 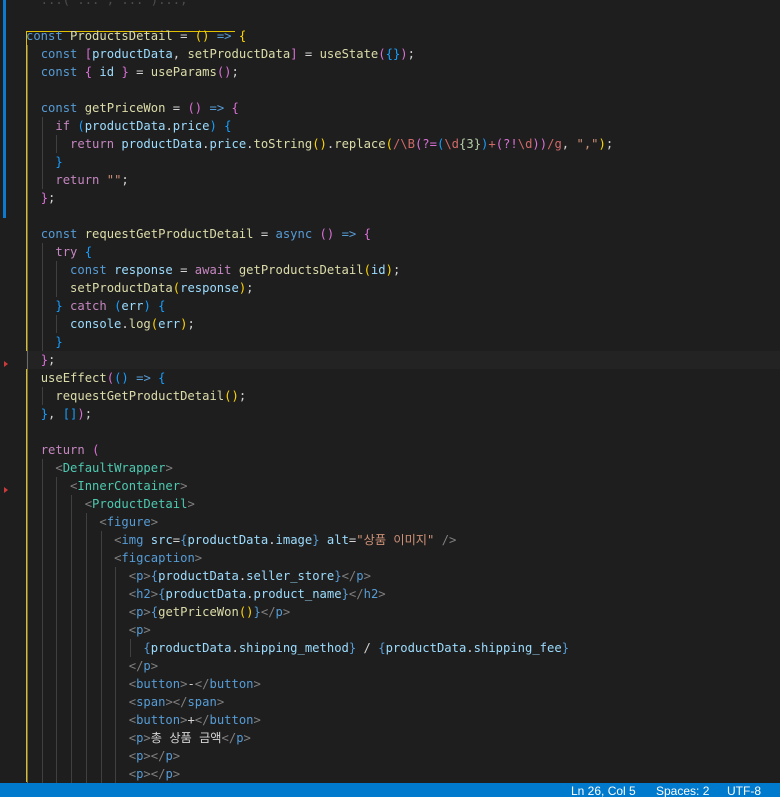 What do you see at coordinates (283, 144) in the screenshot?
I see `code-token: toString` at bounding box center [283, 144].